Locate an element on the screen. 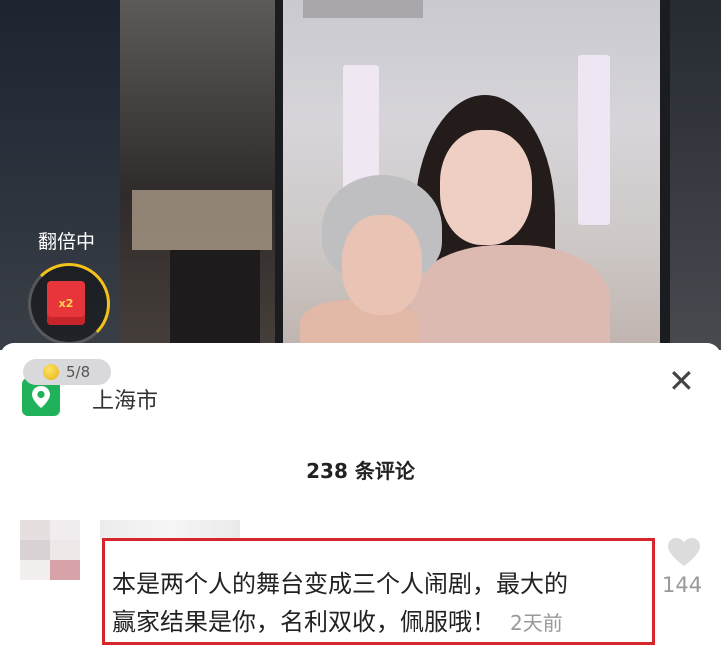 Image resolution: width=721 pixels, height=658 pixels. avatar is located at coordinates (50, 550).